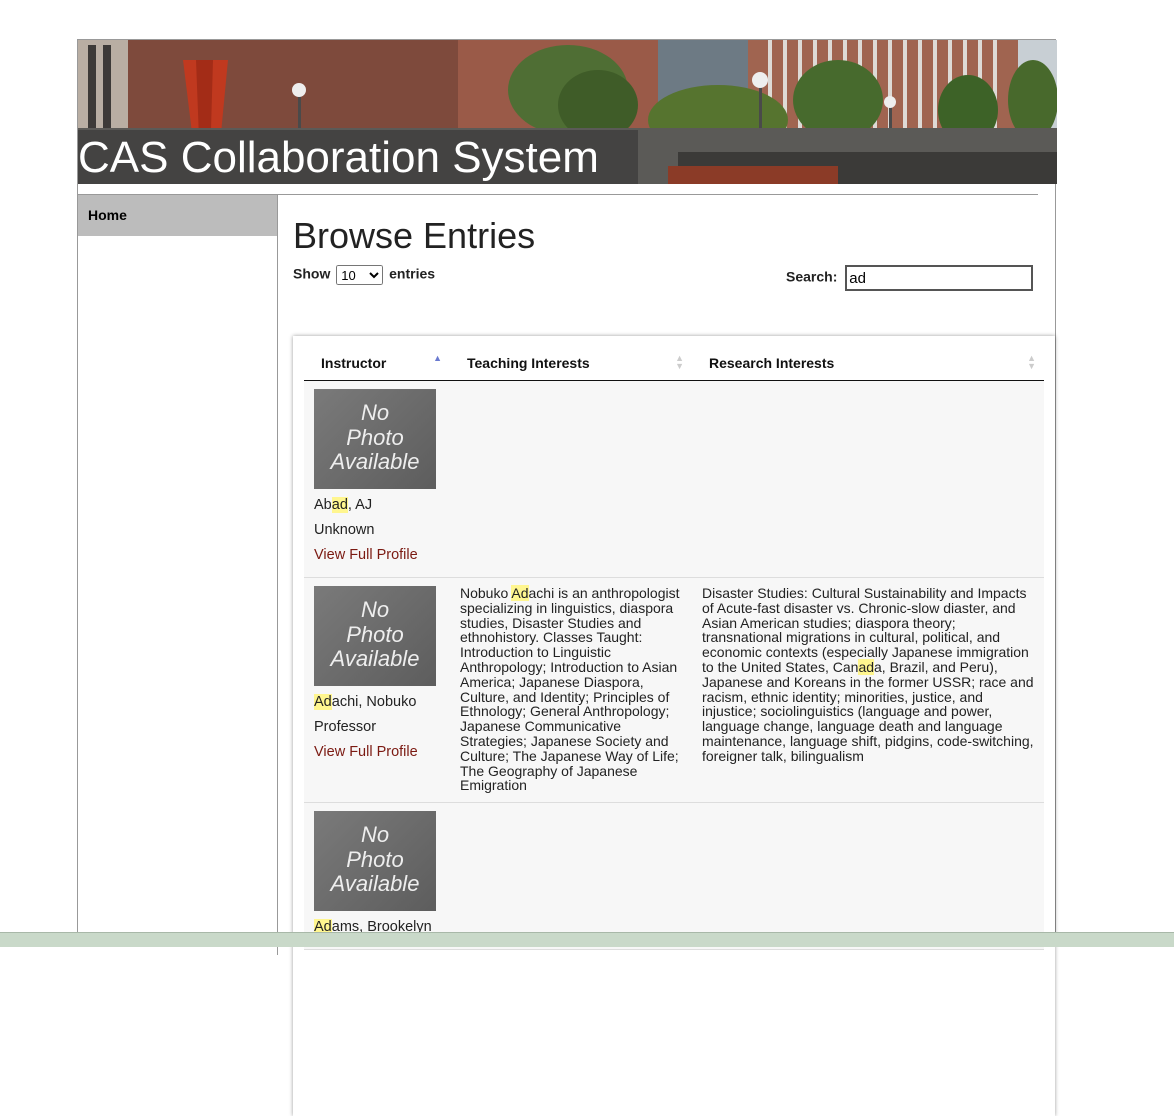 The height and width of the screenshot is (1116, 1174). I want to click on entries-per-page-select: 10, so click(360, 275).